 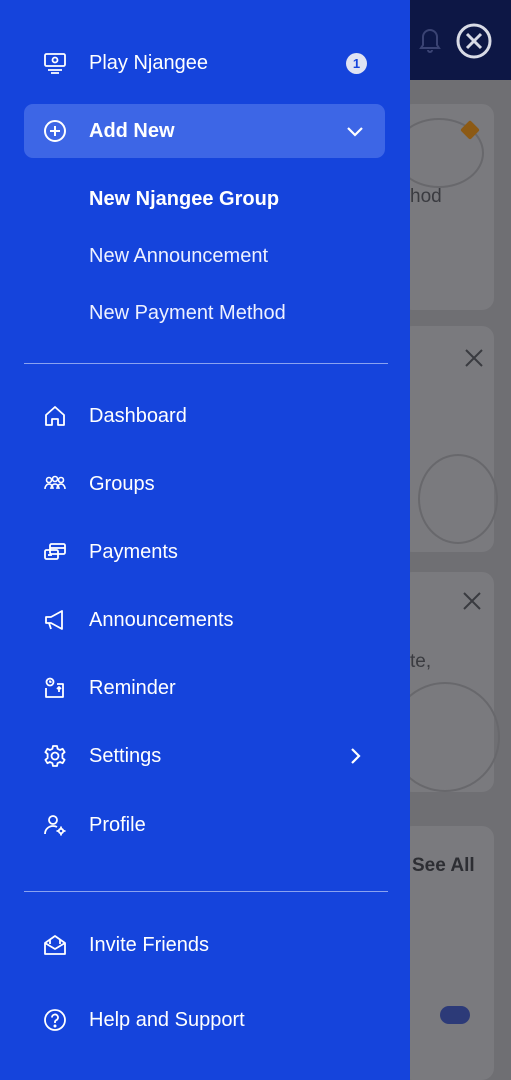 I want to click on user-settings-icon, so click(x=55, y=825).